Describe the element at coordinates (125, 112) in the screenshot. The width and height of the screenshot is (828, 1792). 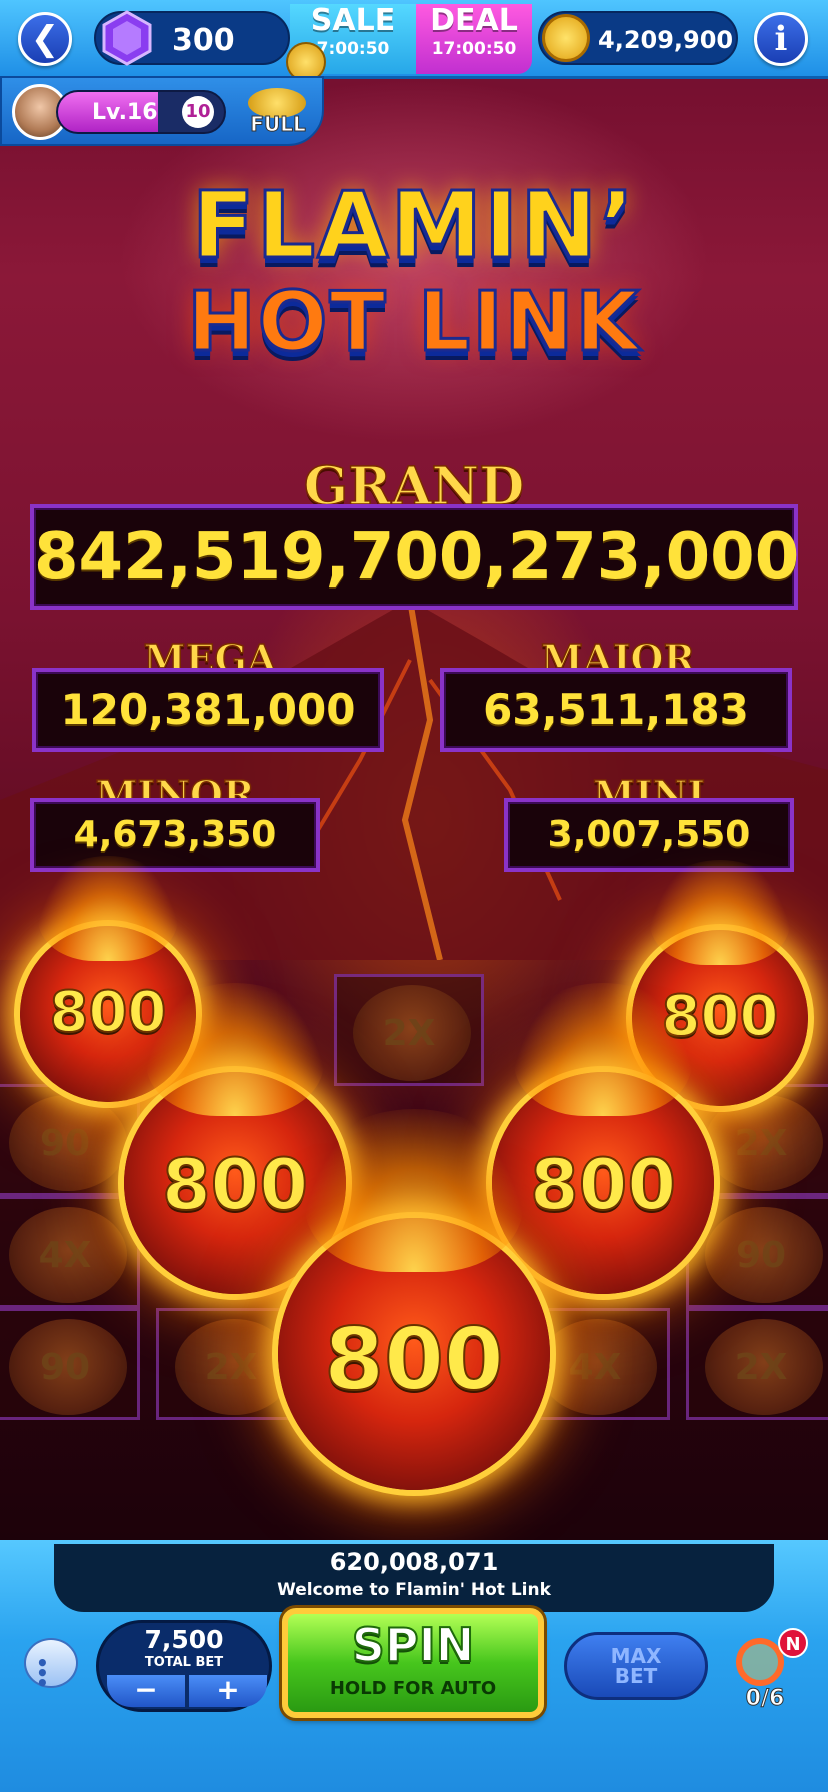
I see `level-label: Lv.16` at that location.